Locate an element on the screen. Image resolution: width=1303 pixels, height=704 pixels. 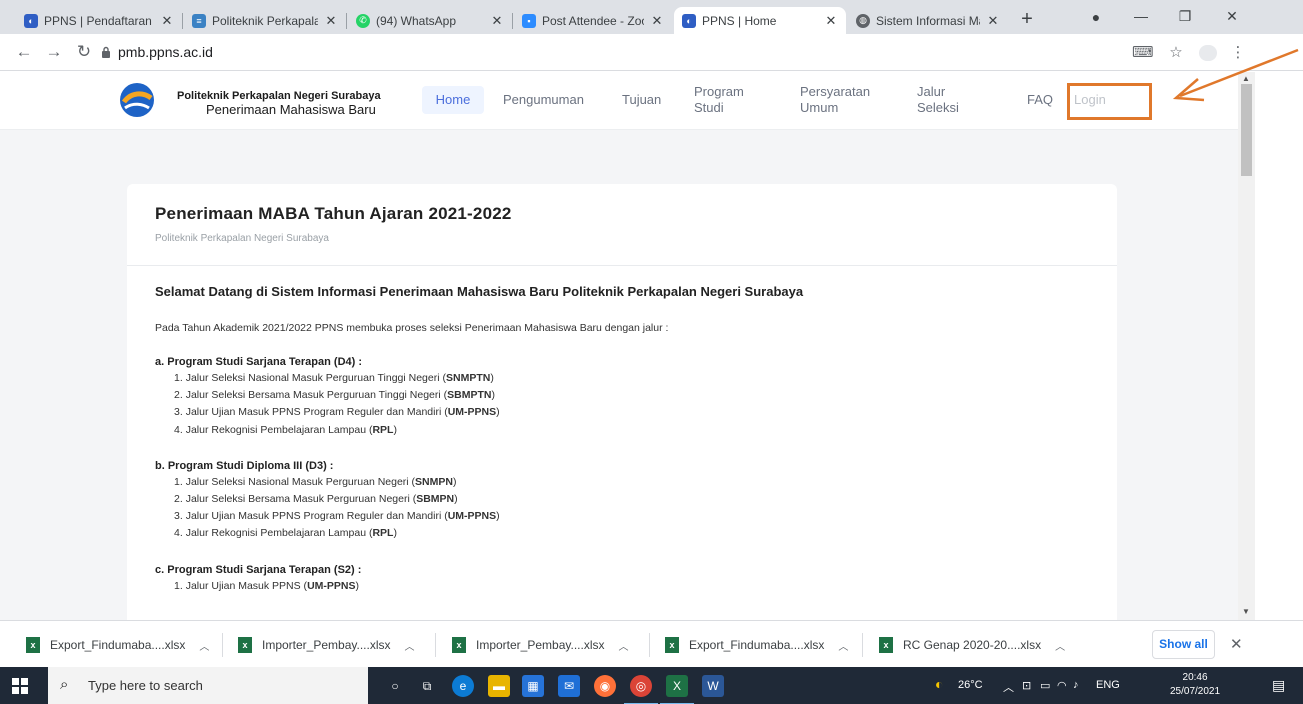
network-icon: ⊡ is located at coordinates (1026, 685).